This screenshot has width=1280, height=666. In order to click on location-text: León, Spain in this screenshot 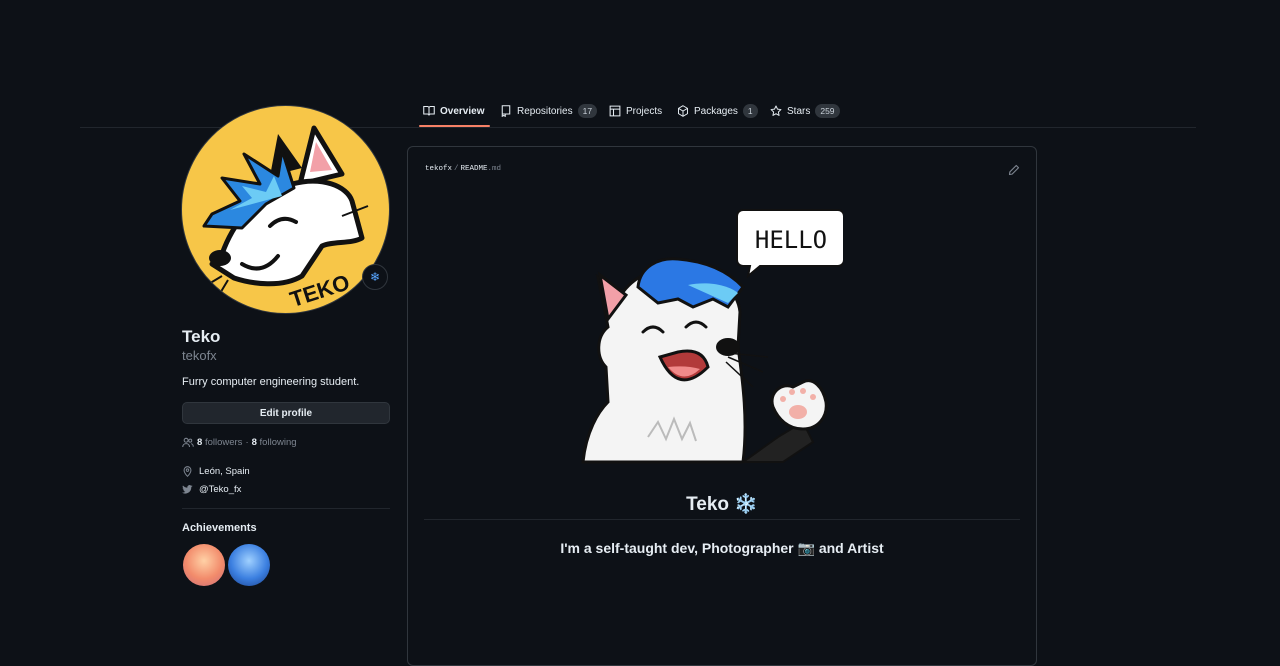, I will do `click(224, 471)`.